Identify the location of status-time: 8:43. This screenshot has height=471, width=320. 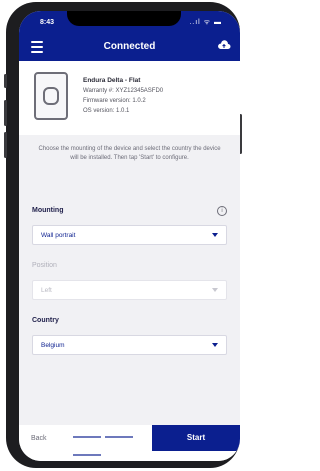
(47, 22).